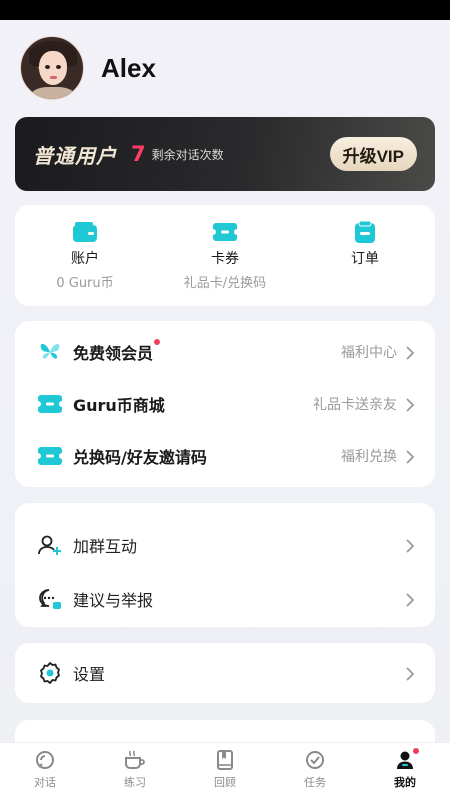 The height and width of the screenshot is (800, 450). Describe the element at coordinates (225, 10) in the screenshot. I see `status-bar` at that location.